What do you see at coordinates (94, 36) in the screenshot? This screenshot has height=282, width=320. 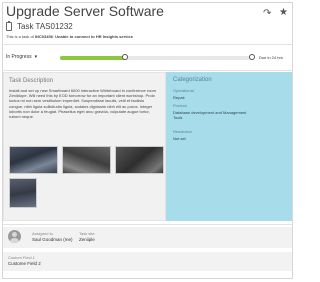 I see `parent-incident-title: Unable to connect to HR Insights service` at bounding box center [94, 36].